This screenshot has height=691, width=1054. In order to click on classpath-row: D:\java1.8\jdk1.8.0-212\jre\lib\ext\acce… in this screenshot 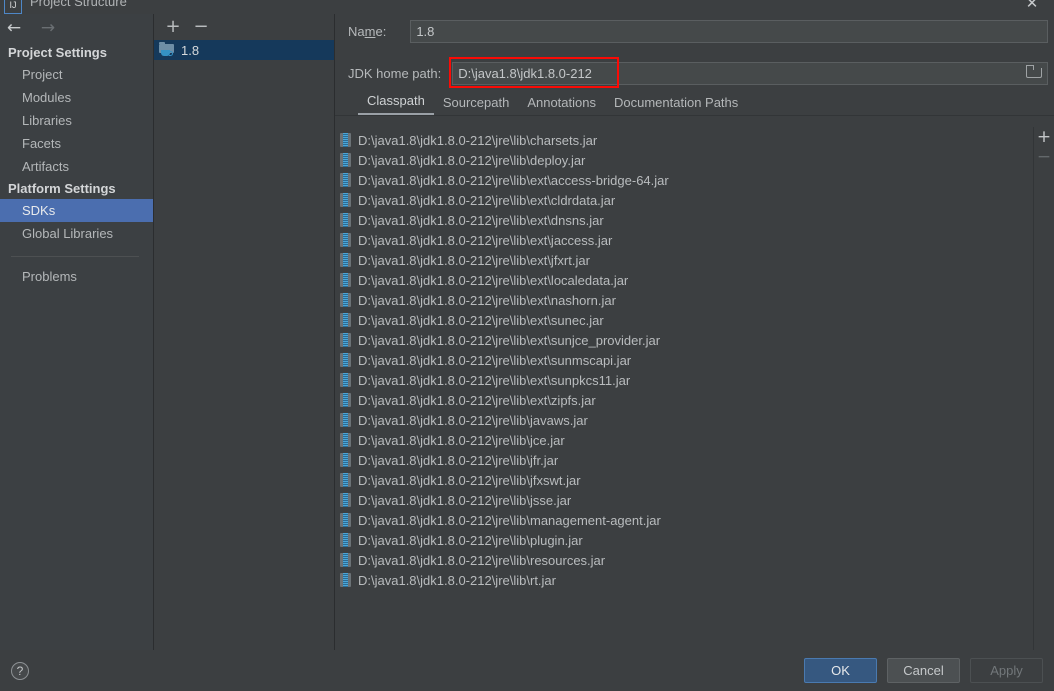, I will do `click(684, 180)`.